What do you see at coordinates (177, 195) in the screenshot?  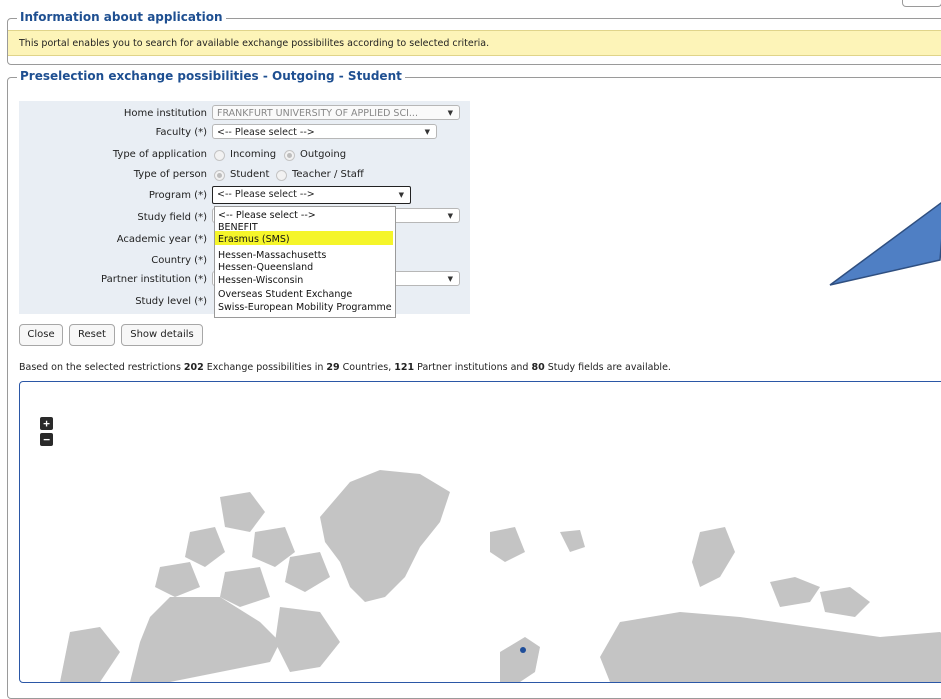 I see `program-label: Program (*)` at bounding box center [177, 195].